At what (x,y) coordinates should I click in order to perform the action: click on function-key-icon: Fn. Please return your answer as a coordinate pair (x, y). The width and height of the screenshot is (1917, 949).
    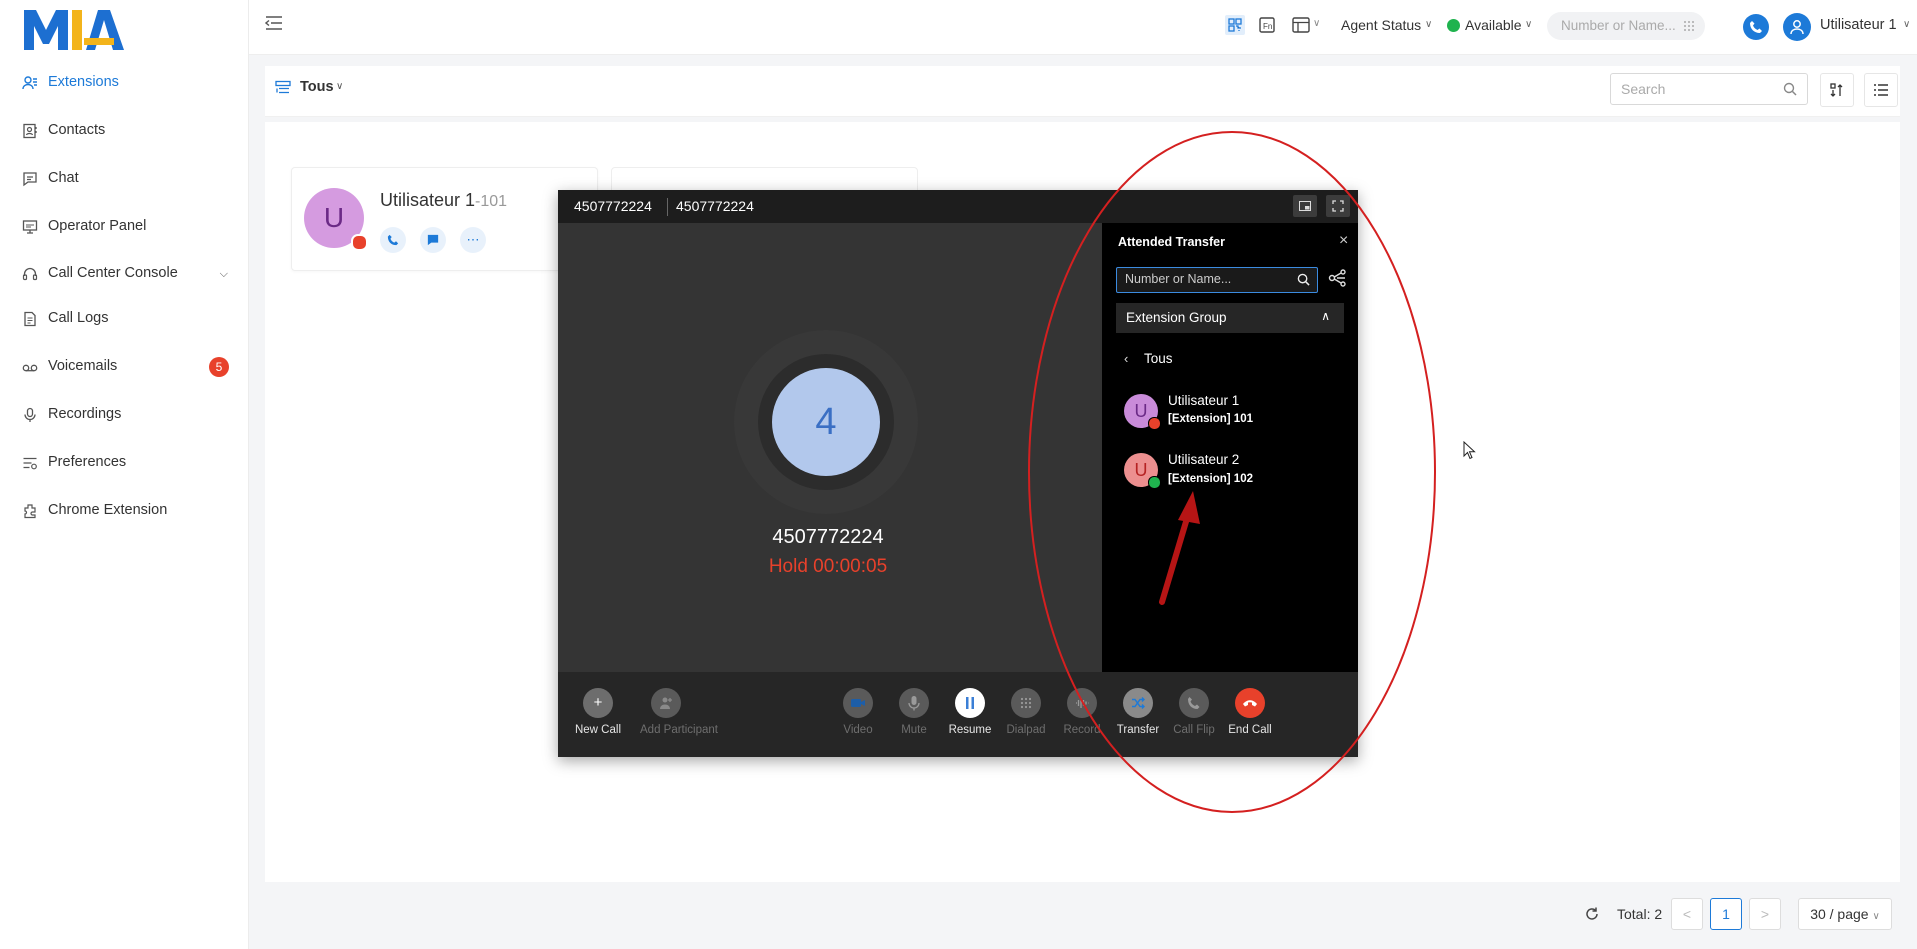
    Looking at the image, I should click on (1267, 25).